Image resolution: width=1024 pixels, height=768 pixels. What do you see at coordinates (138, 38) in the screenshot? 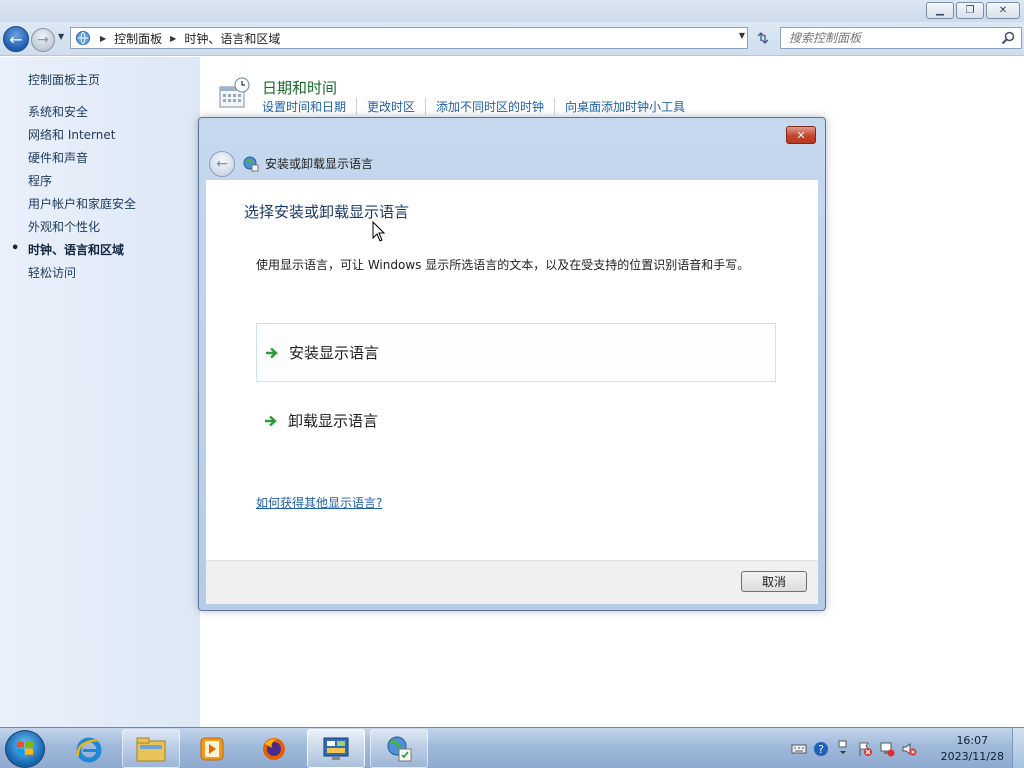
I see `breadcrumb-control-panel: 控制面板` at bounding box center [138, 38].